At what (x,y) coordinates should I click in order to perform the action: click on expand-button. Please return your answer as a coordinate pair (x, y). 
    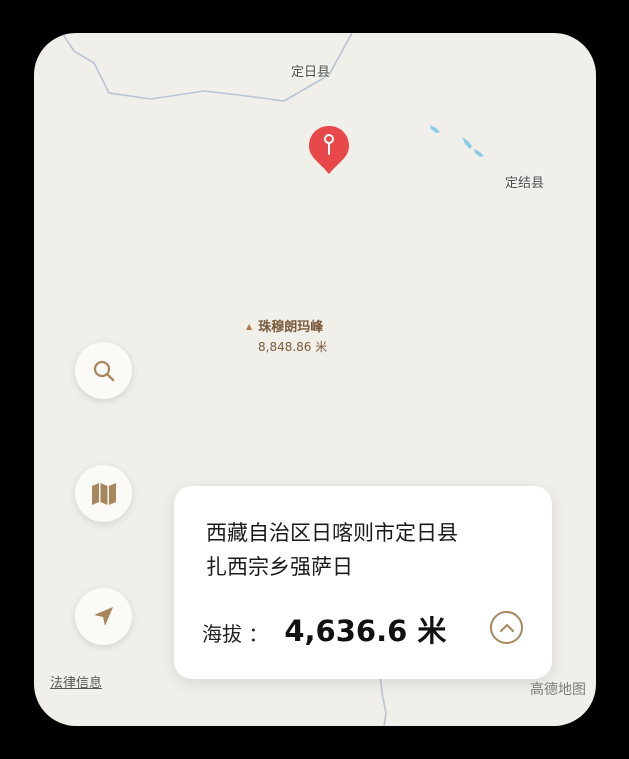
    Looking at the image, I should click on (506, 627).